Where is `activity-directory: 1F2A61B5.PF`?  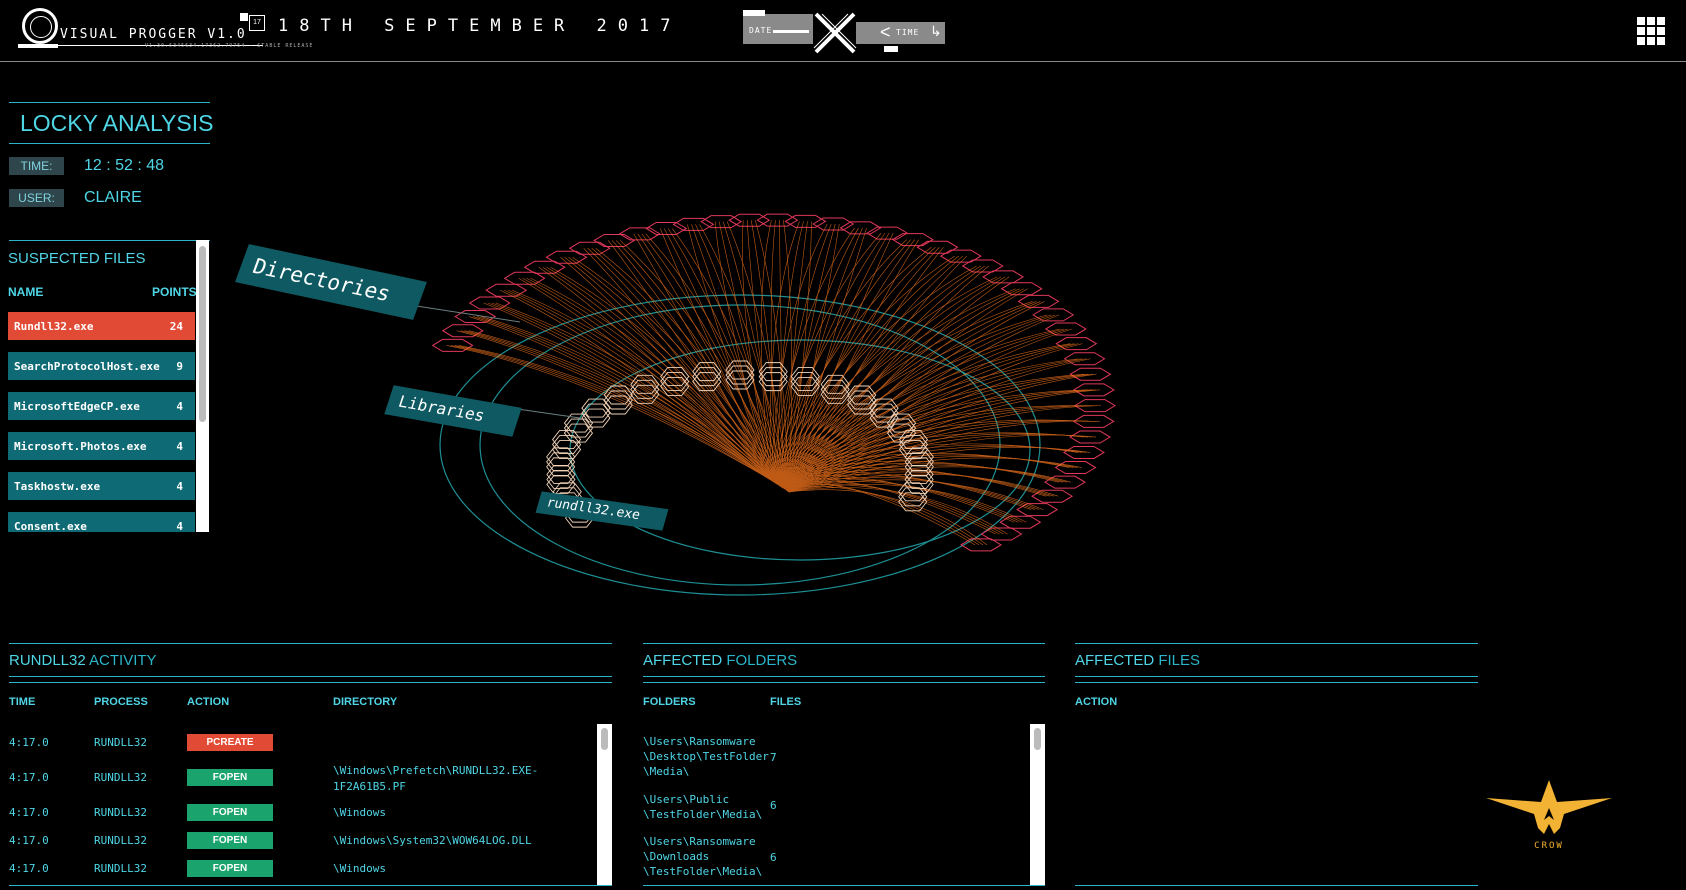 activity-directory: 1F2A61B5.PF is located at coordinates (369, 786).